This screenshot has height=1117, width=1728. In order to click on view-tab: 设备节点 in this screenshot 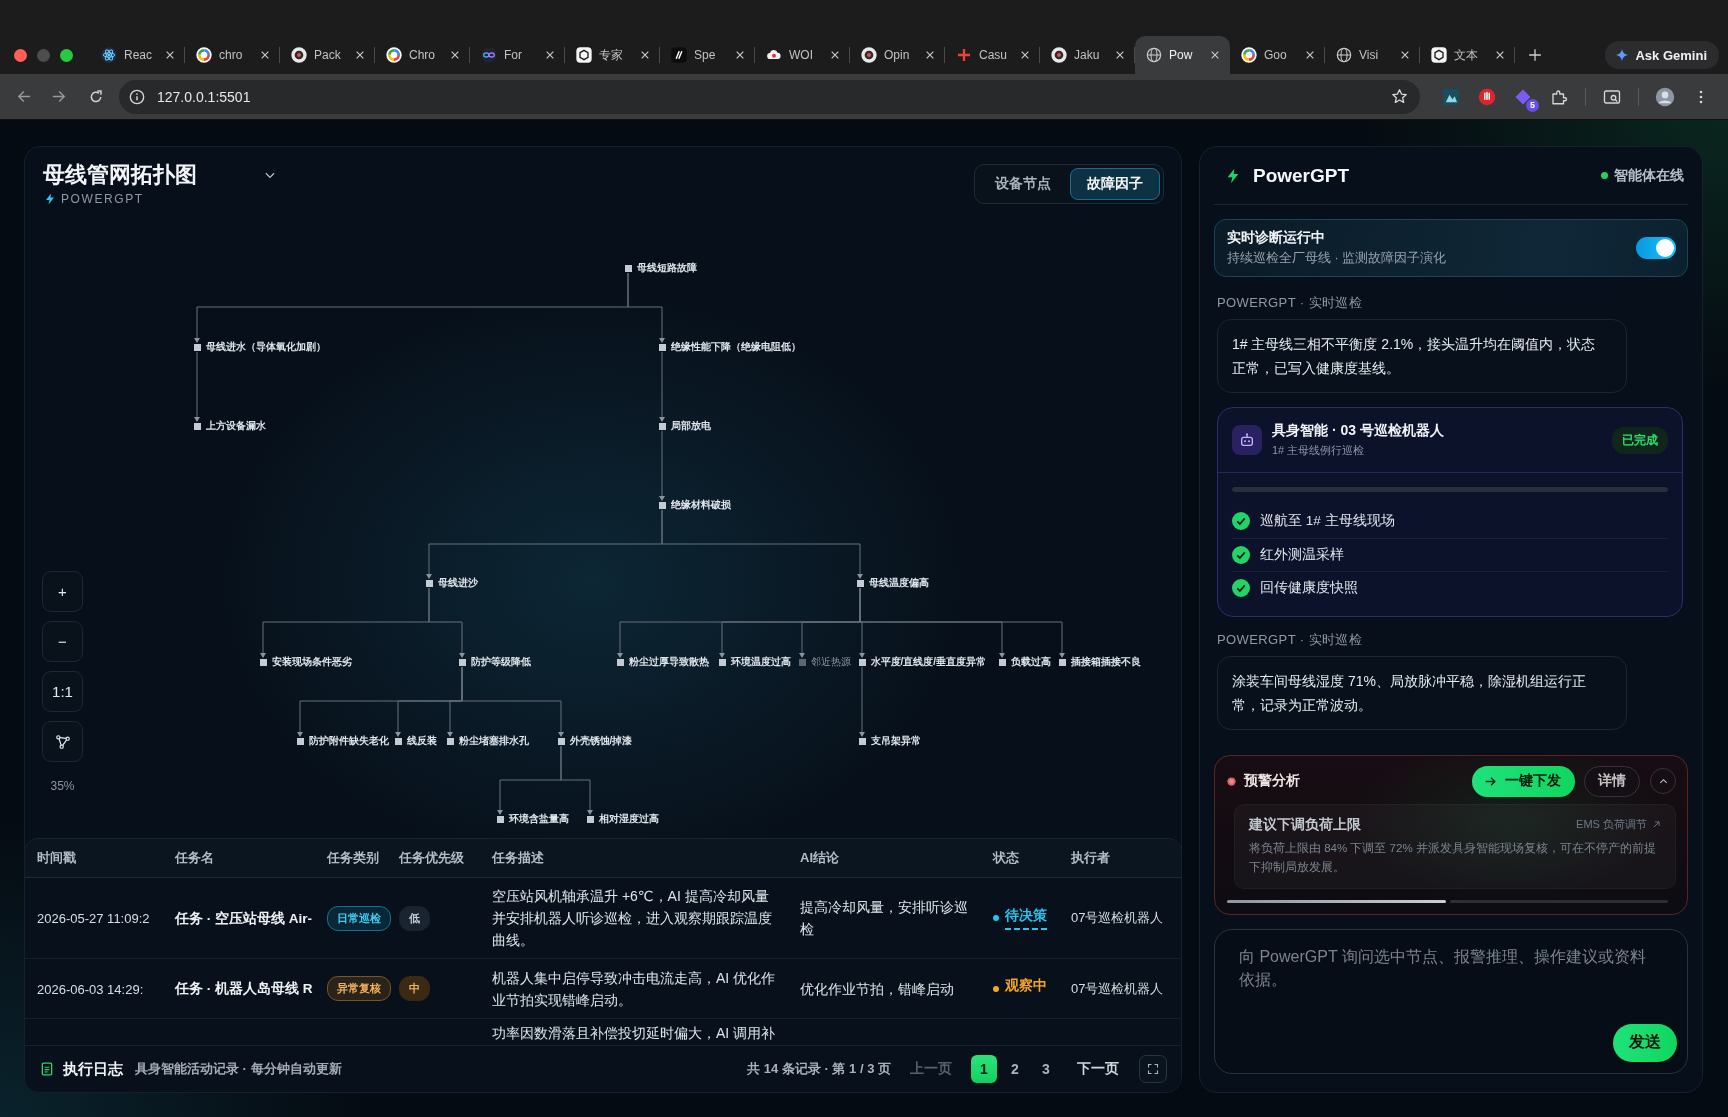, I will do `click(1023, 184)`.